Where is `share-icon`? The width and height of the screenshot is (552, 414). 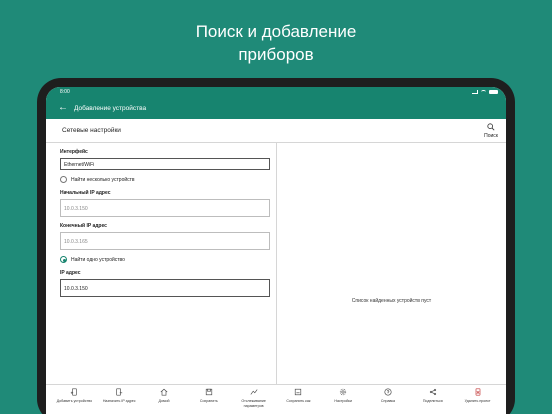 share-icon is located at coordinates (432, 392).